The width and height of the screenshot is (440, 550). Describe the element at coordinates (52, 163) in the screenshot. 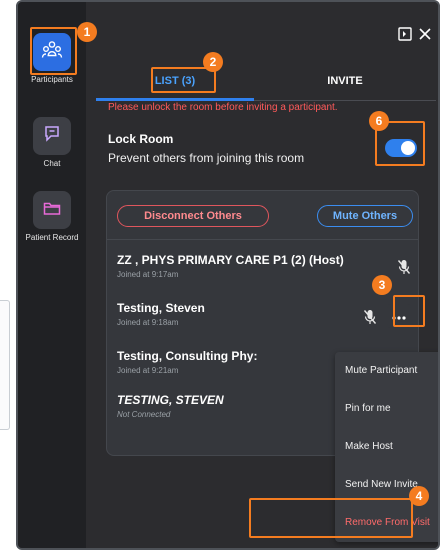

I see `rail-label-chat: Chat` at that location.